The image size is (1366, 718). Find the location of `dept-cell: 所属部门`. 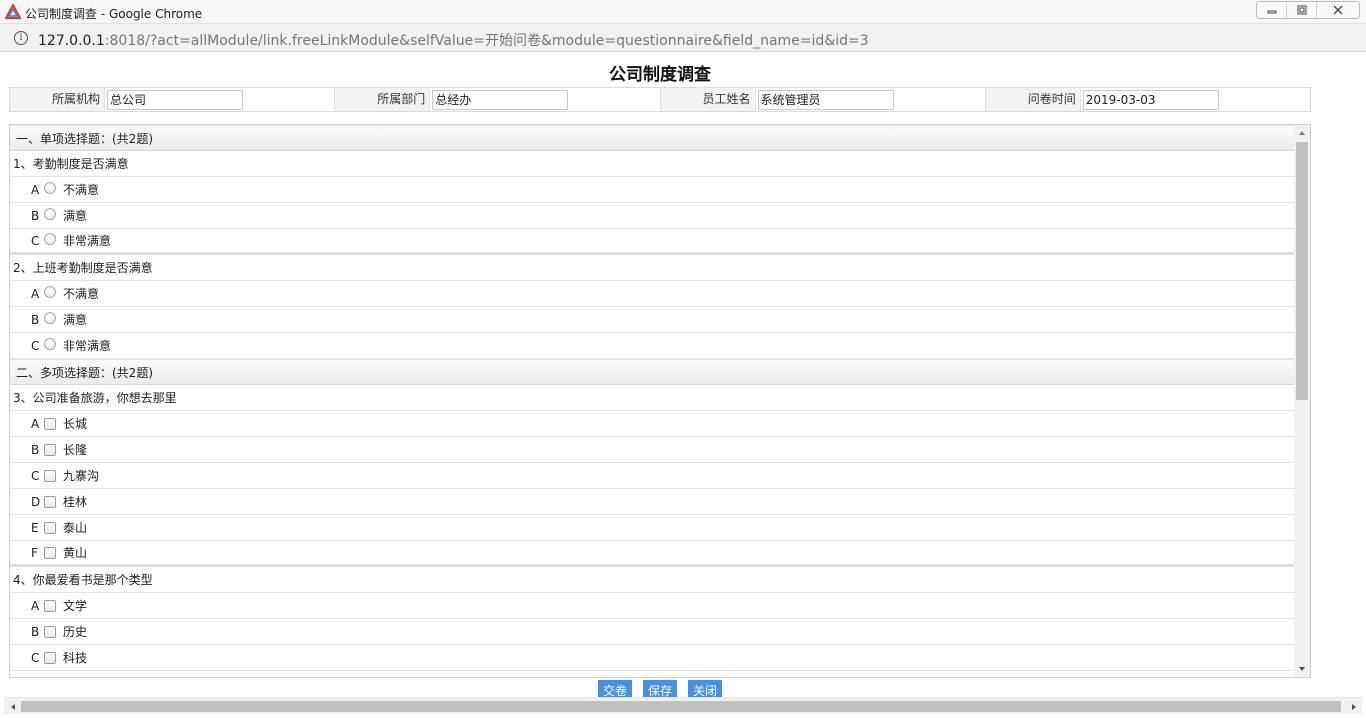

dept-cell: 所属部门 is located at coordinates (498, 99).